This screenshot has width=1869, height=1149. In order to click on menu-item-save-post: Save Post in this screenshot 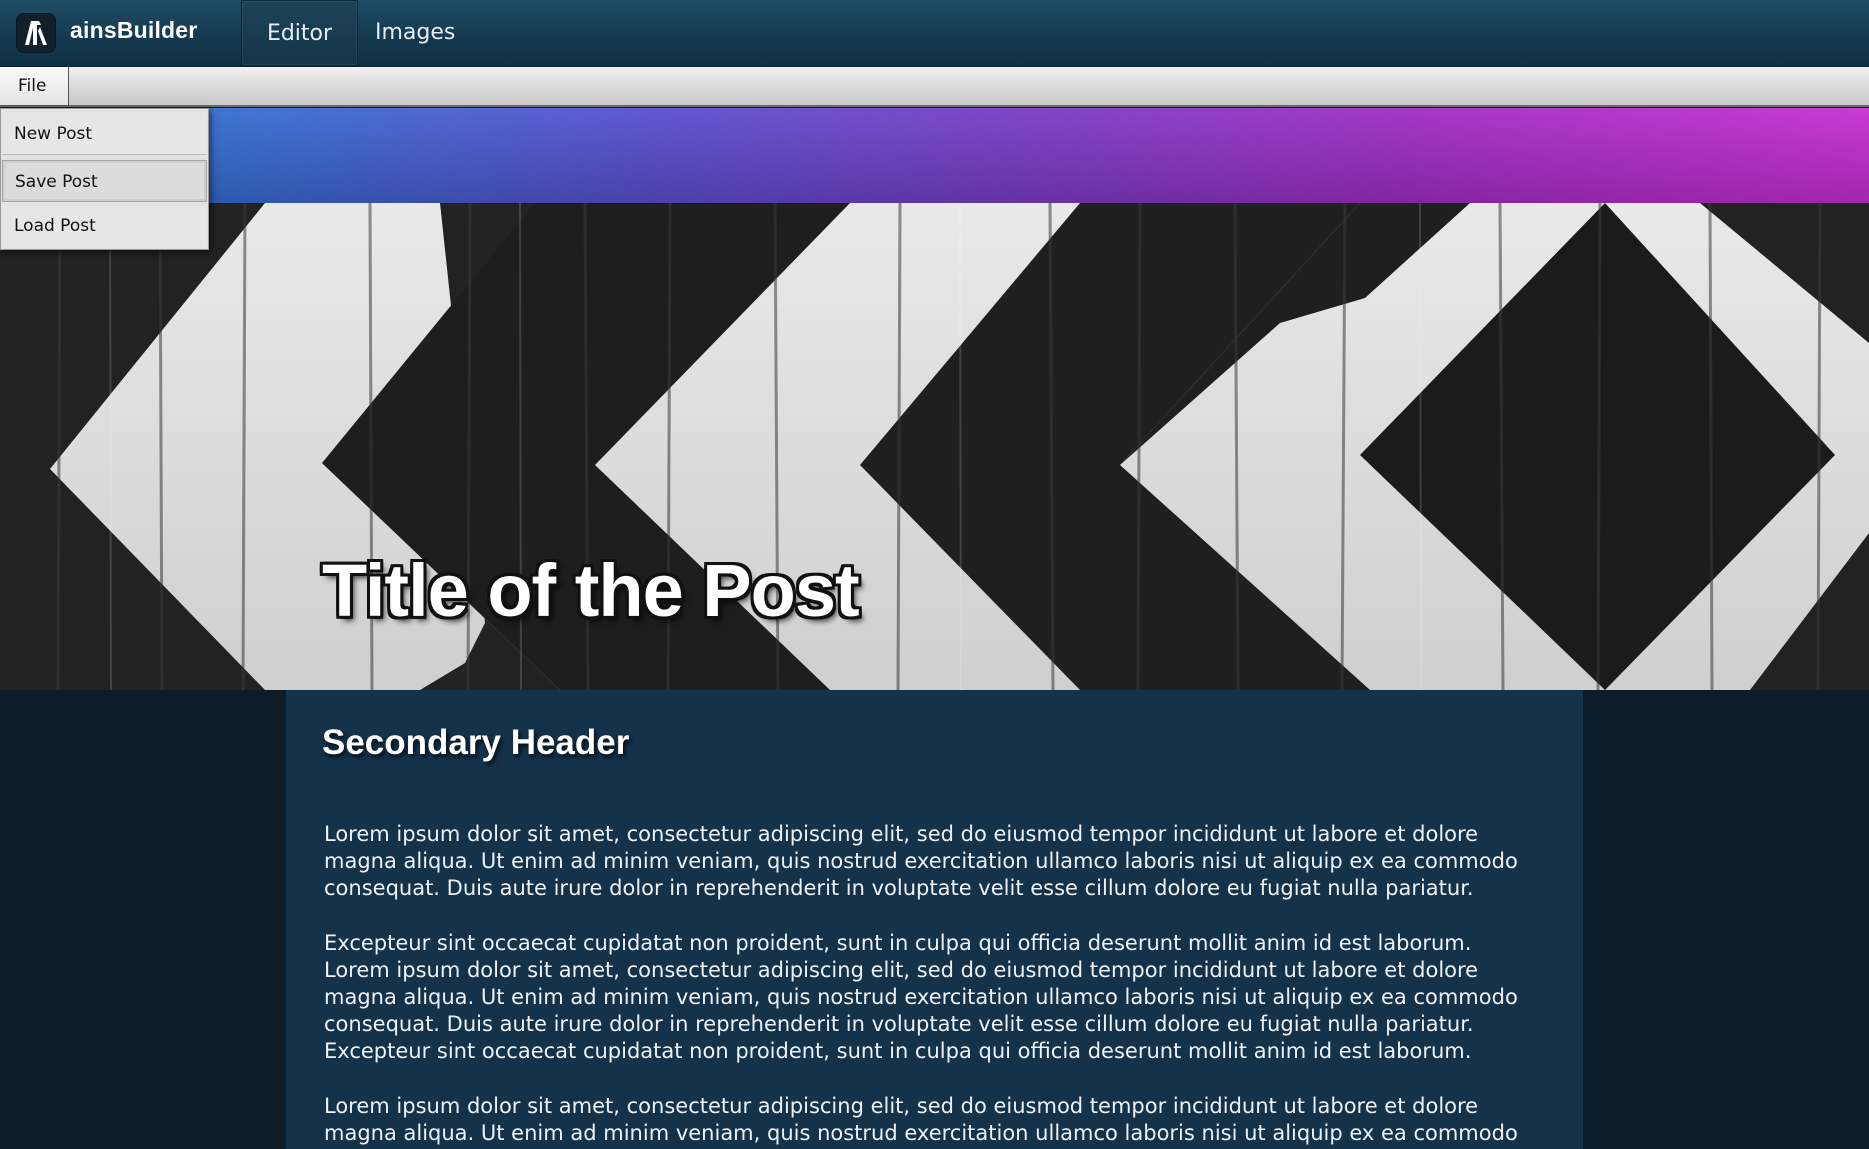, I will do `click(104, 181)`.